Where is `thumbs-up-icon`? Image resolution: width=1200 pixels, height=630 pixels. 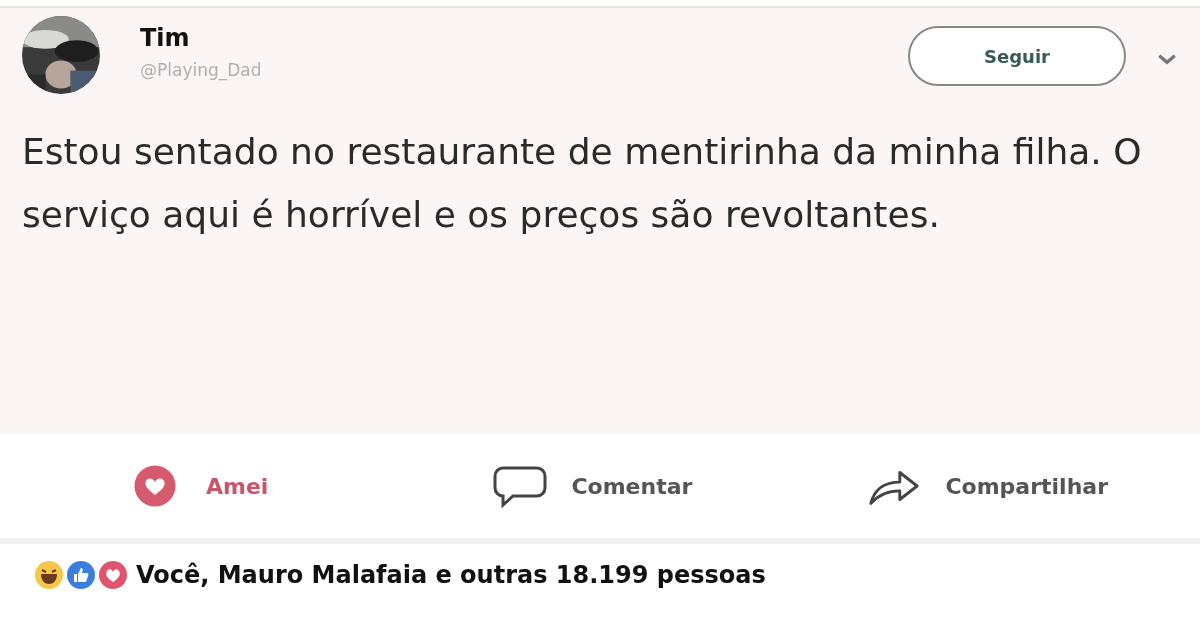
thumbs-up-icon is located at coordinates (81, 575).